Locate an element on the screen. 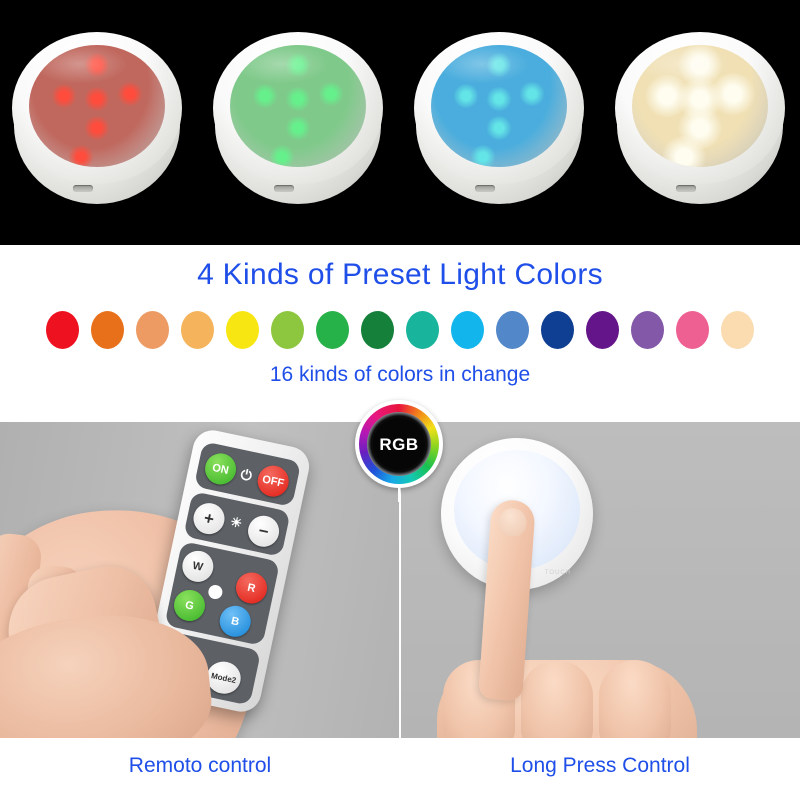  hand is located at coordinates (567, 699).